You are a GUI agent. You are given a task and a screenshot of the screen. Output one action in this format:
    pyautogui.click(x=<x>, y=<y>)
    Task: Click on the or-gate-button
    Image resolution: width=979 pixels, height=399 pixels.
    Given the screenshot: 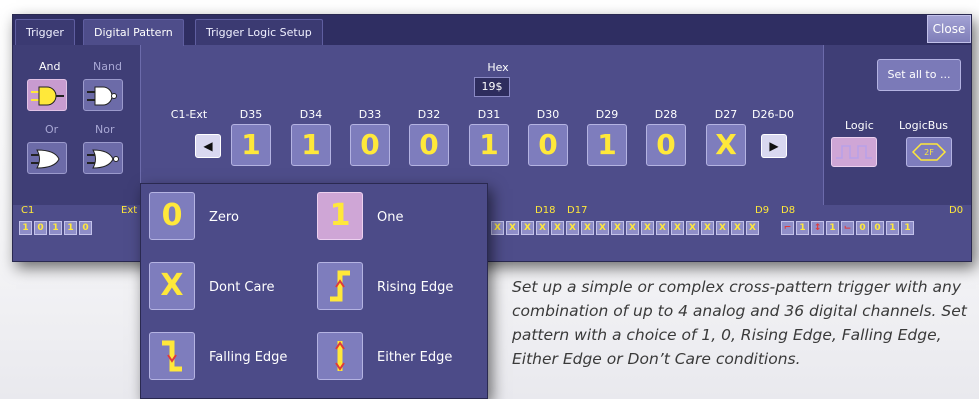 What is the action you would take?
    pyautogui.click(x=47, y=158)
    